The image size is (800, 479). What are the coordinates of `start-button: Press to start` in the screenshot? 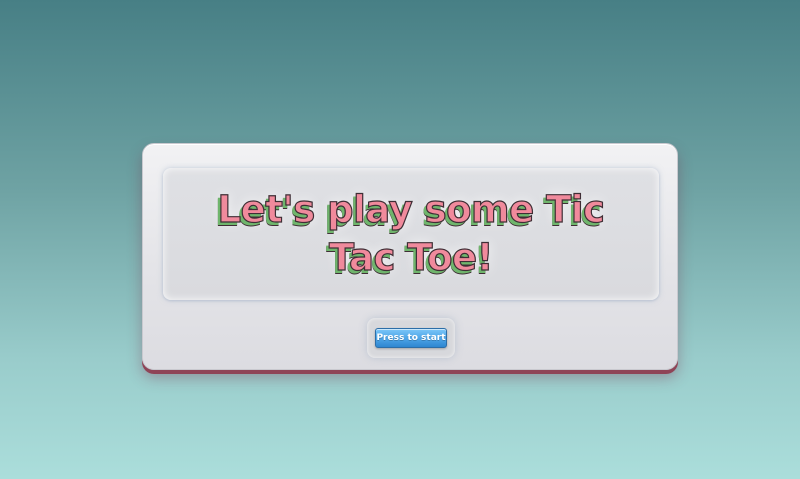 It's located at (411, 338).